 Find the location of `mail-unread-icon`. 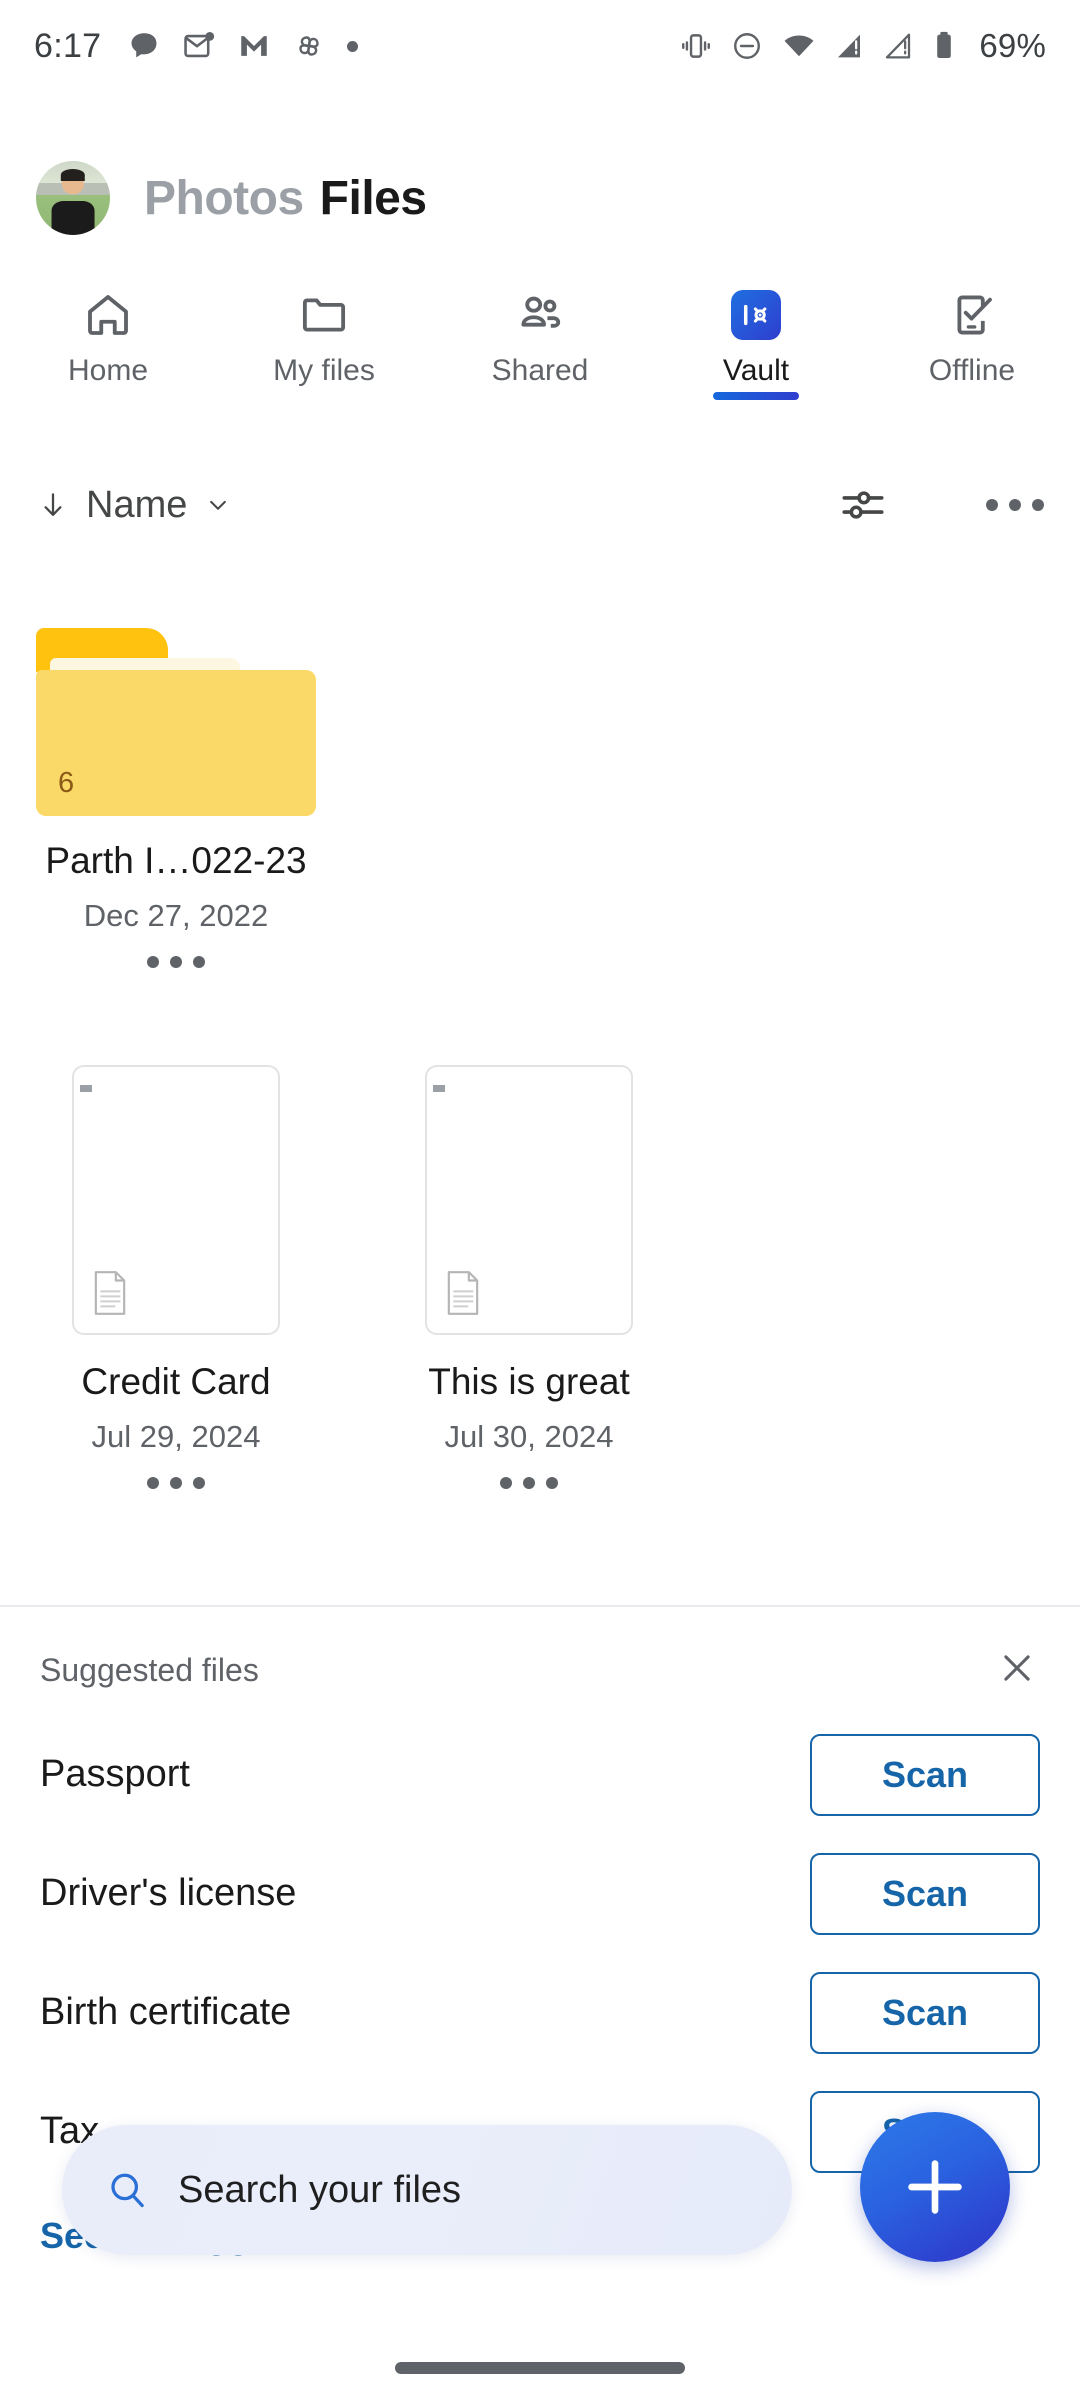

mail-unread-icon is located at coordinates (199, 44).